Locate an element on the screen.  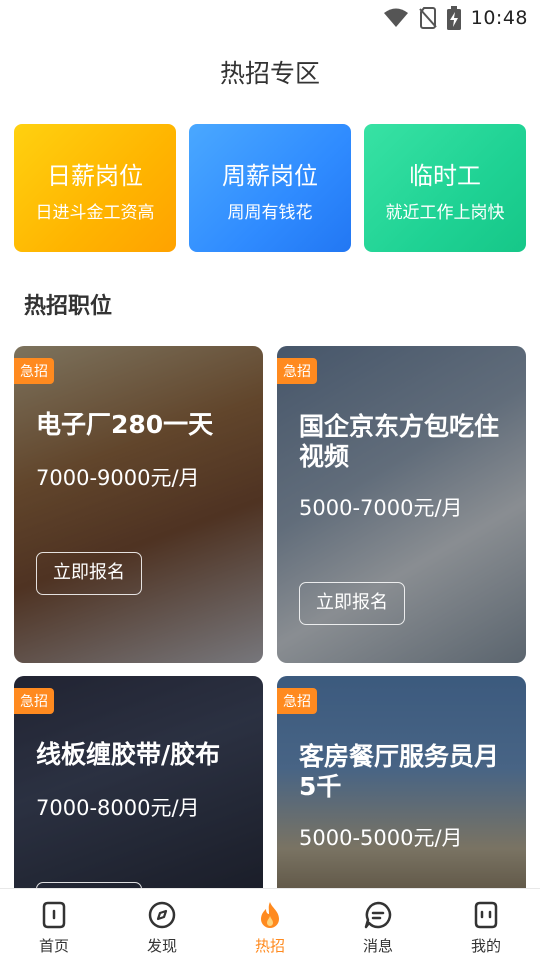
category-subtitle: 日进斗金工资高 is located at coordinates (95, 213).